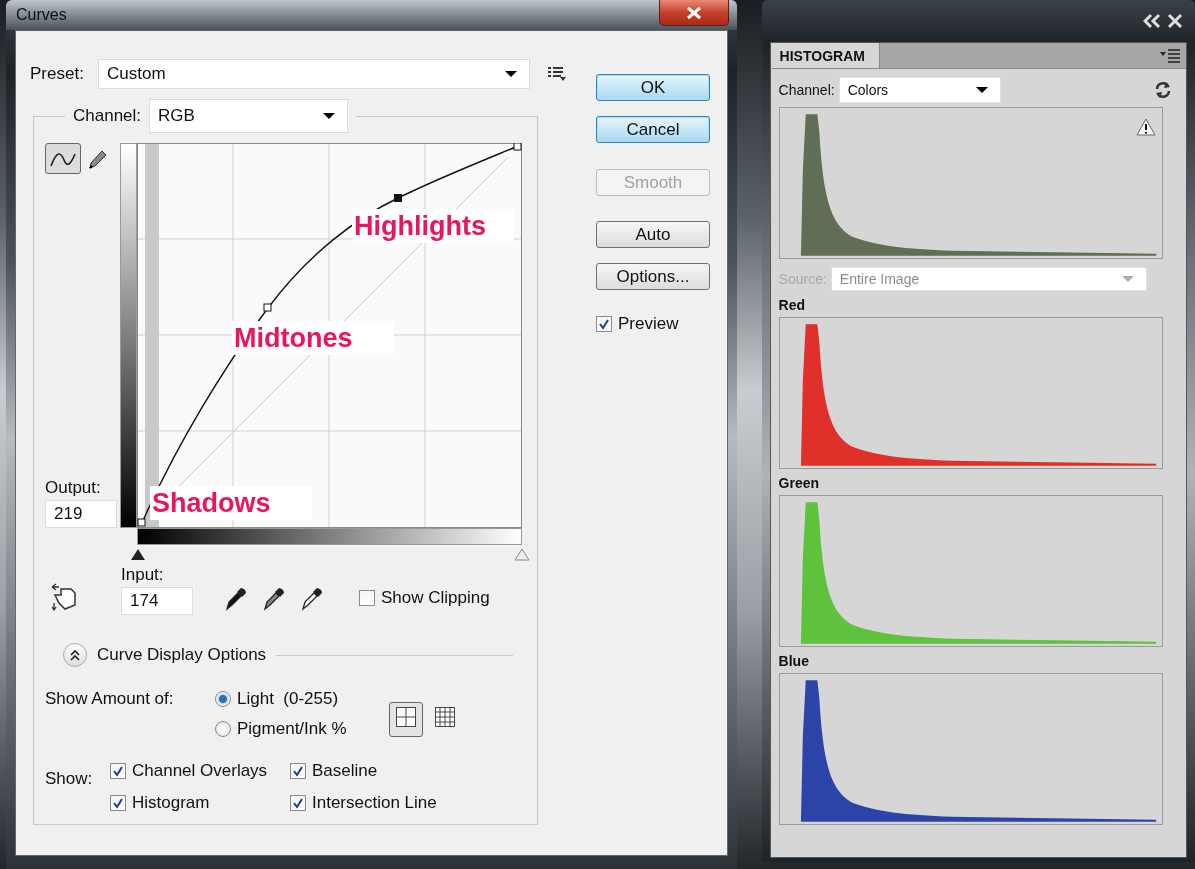  What do you see at coordinates (73, 488) in the screenshot?
I see `output-label: Output:` at bounding box center [73, 488].